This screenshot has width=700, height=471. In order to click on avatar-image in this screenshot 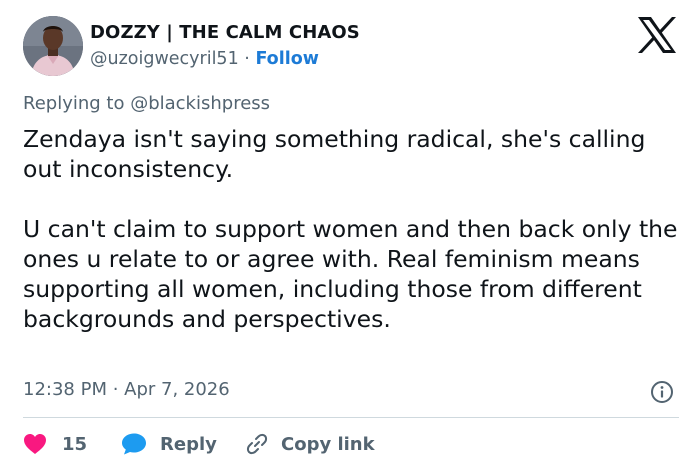, I will do `click(53, 46)`.